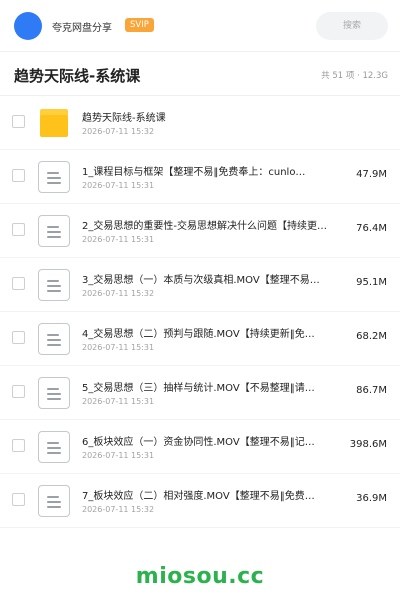  What do you see at coordinates (200, 74) in the screenshot?
I see `folder-header: 趋势天际线-系统课 共 51 项 · 12.3G` at bounding box center [200, 74].